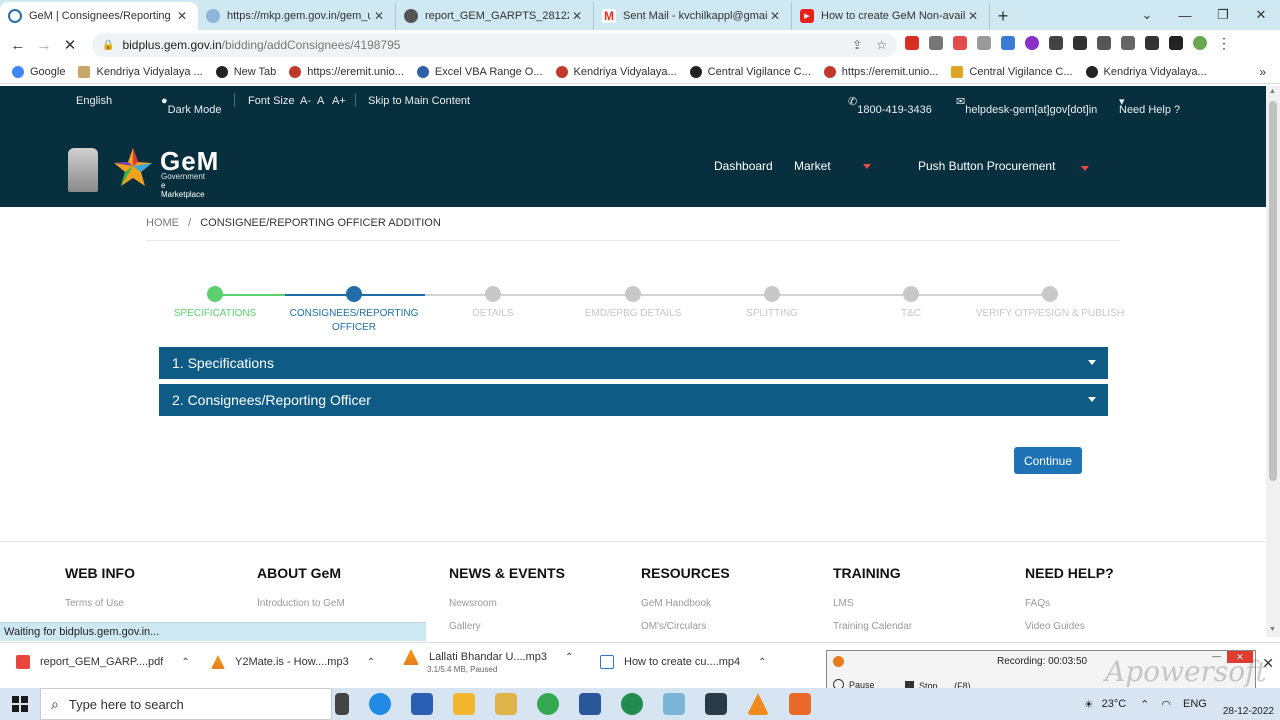 Image resolution: width=1280 pixels, height=720 pixels. Describe the element at coordinates (685, 626) in the screenshot. I see `footer-link: OM's/Circulars` at that location.